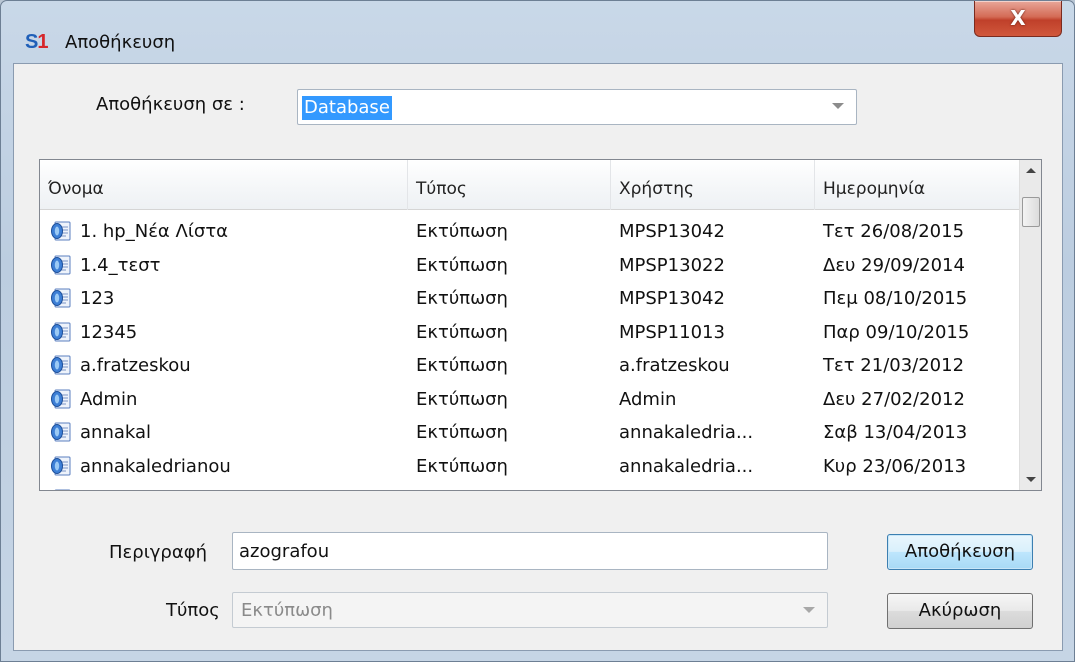  Describe the element at coordinates (120, 265) in the screenshot. I see `row-name: 1.4_τεστ` at that location.